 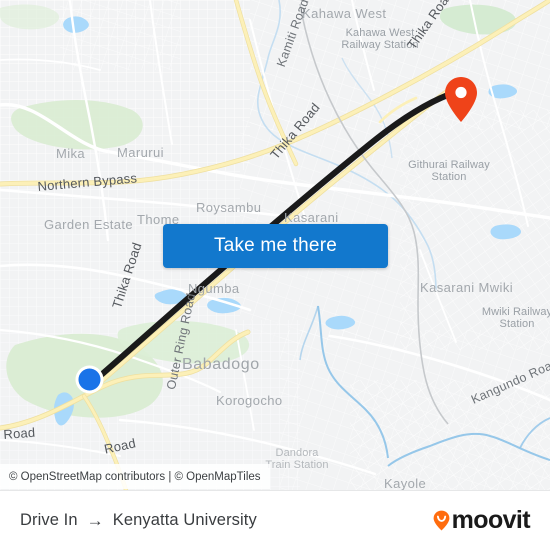 What do you see at coordinates (89, 379) in the screenshot?
I see `origin-marker-dot-icon` at bounding box center [89, 379].